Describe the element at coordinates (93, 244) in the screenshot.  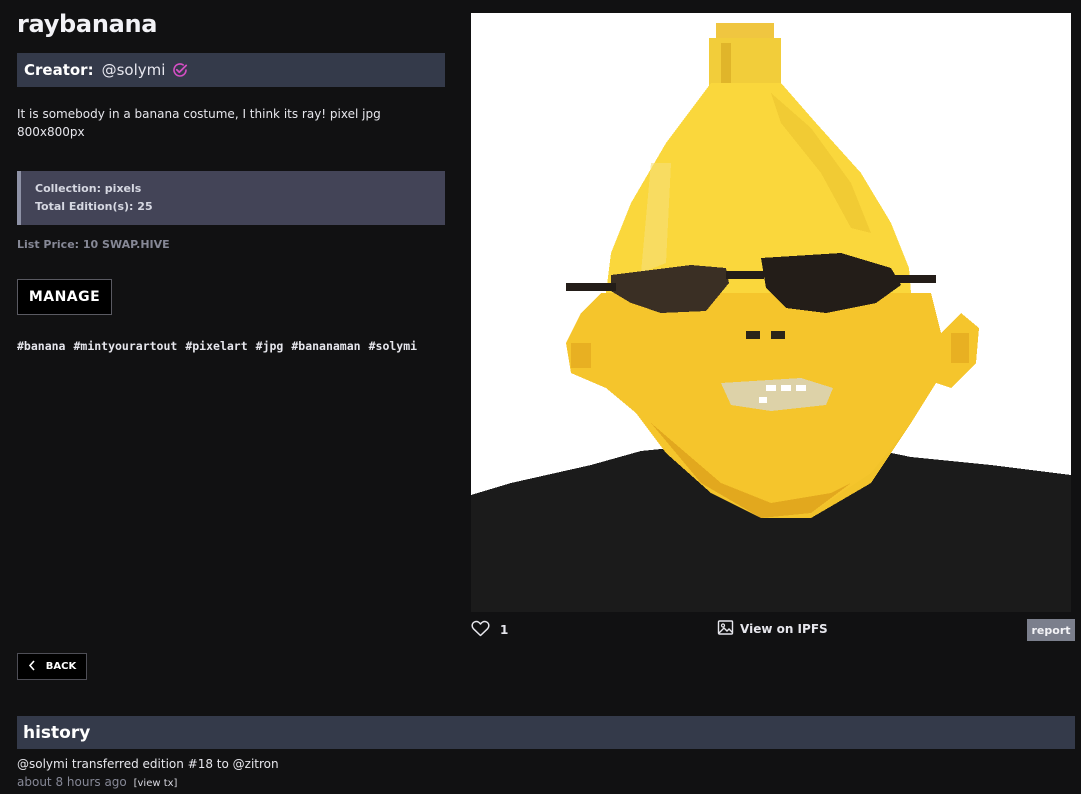
I see `list-price: List Price: 10 SWAP.HIVE` at that location.